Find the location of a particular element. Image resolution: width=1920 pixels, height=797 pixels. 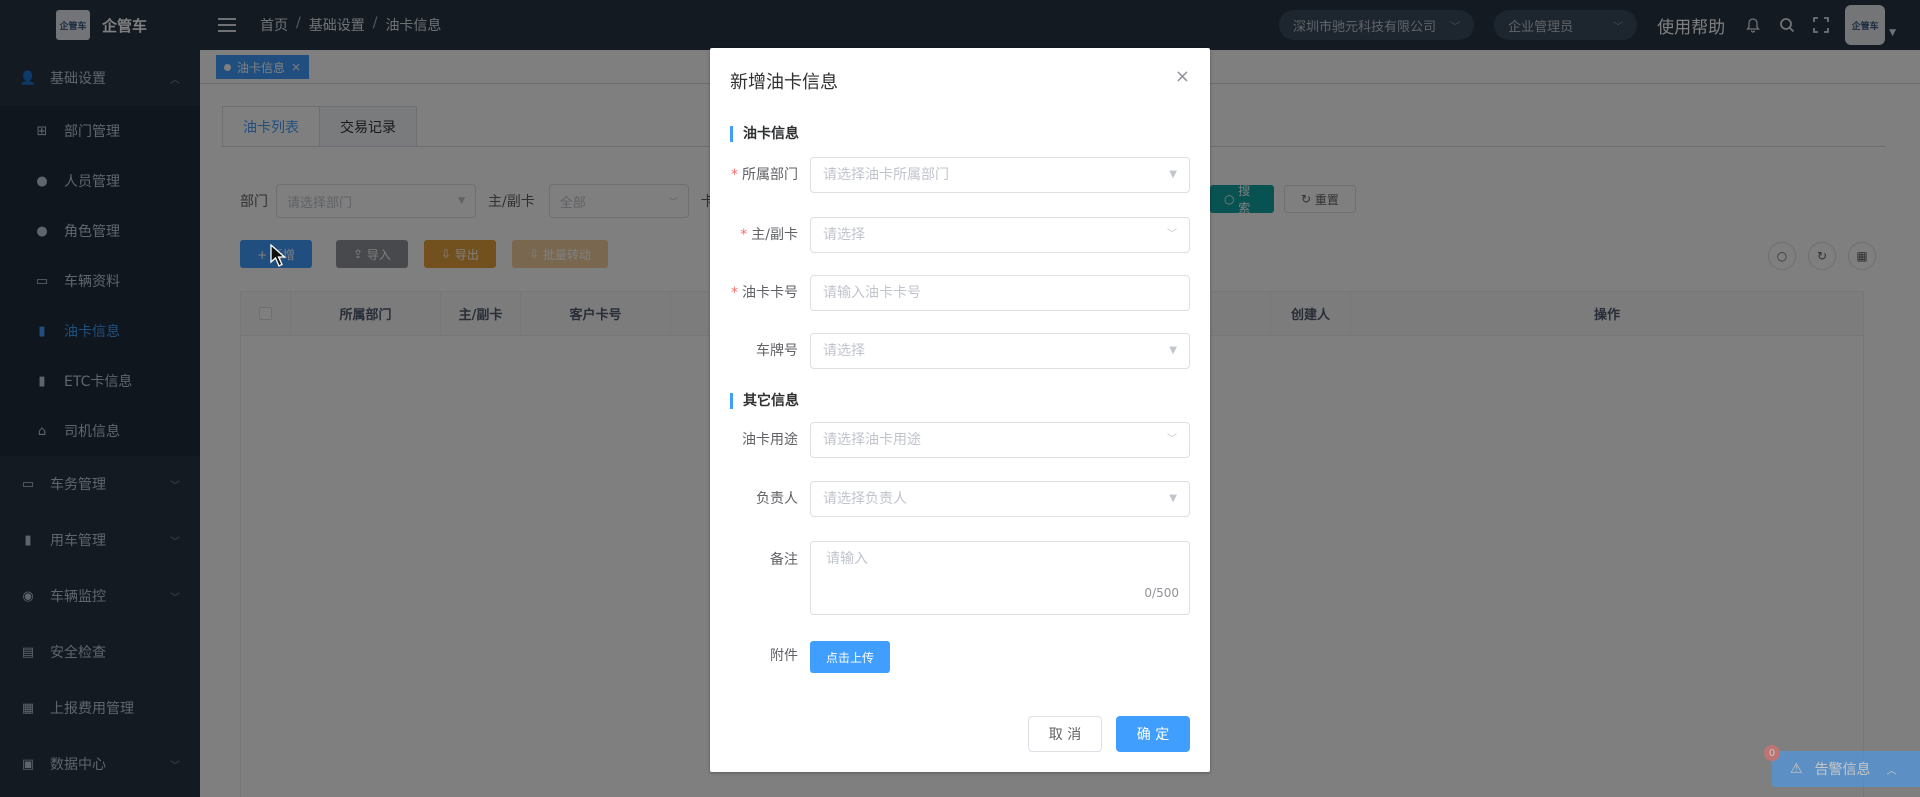

usage-select: 请选择油卡用途 ﹀ is located at coordinates (1000, 440).